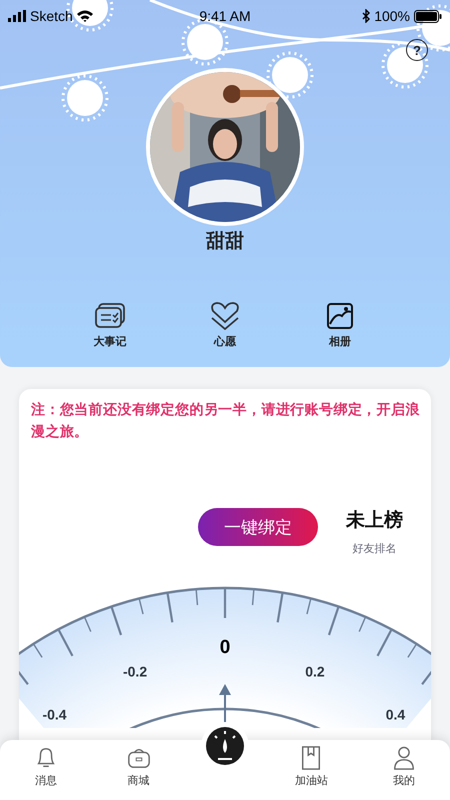 Image resolution: width=450 pixels, height=800 pixels. Describe the element at coordinates (51, 16) in the screenshot. I see `carrier-name: Sketch` at that location.